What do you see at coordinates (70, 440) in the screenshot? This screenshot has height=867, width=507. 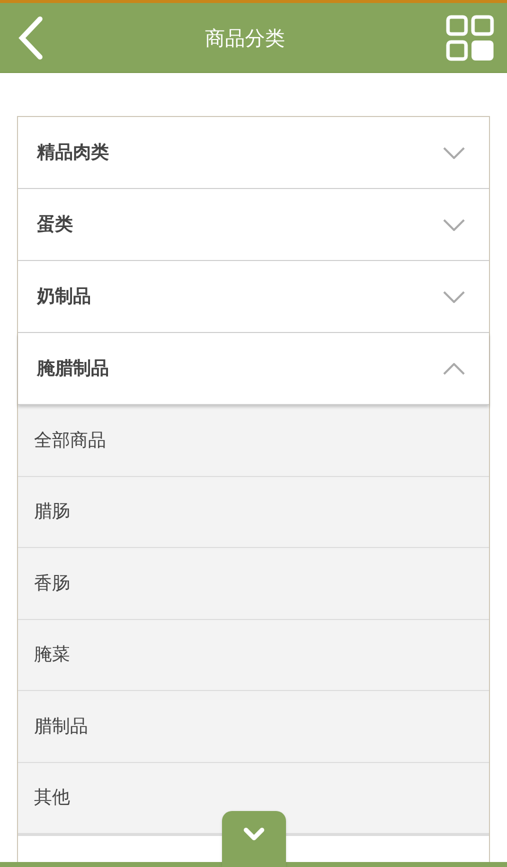 I see `subcategory-label: 全部商品` at bounding box center [70, 440].